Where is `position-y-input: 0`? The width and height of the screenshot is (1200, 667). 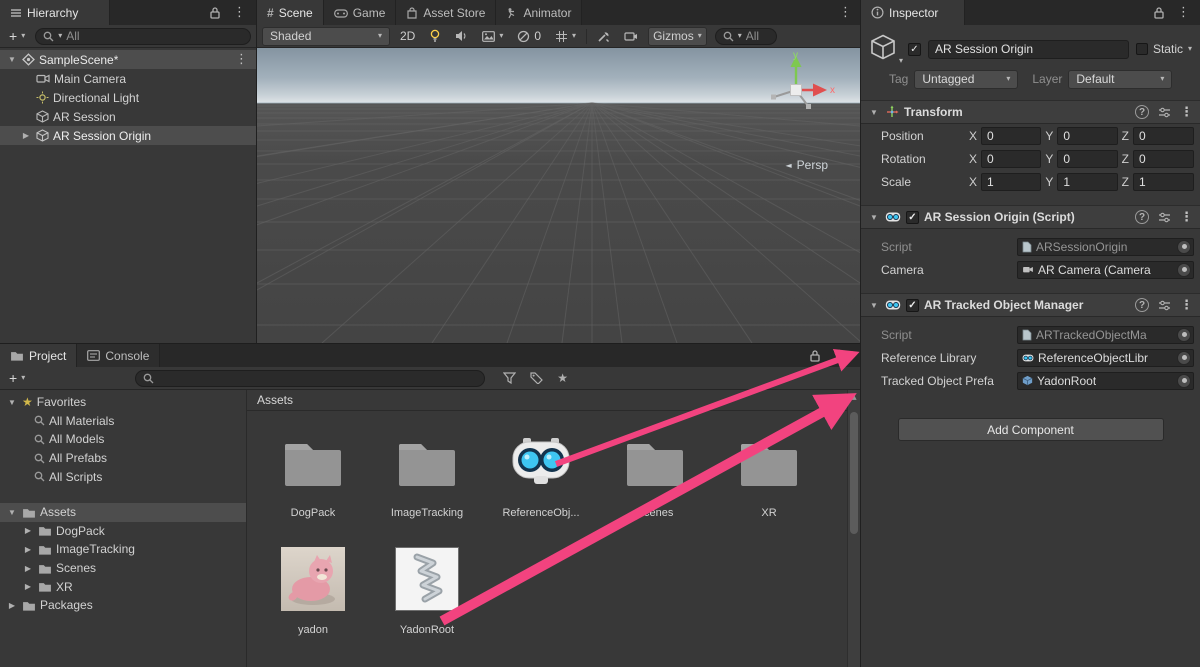 position-y-input: 0 is located at coordinates (1087, 135).